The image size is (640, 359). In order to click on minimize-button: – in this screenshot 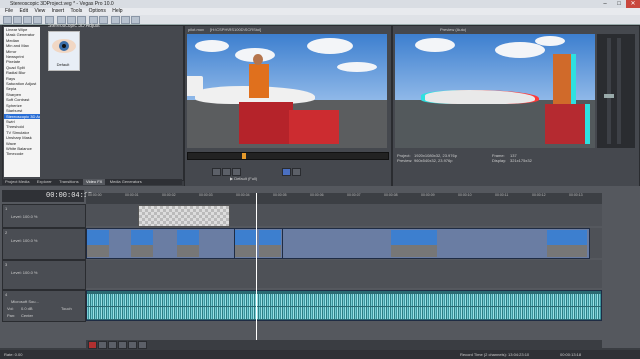, I will do `click(605, 4)`.